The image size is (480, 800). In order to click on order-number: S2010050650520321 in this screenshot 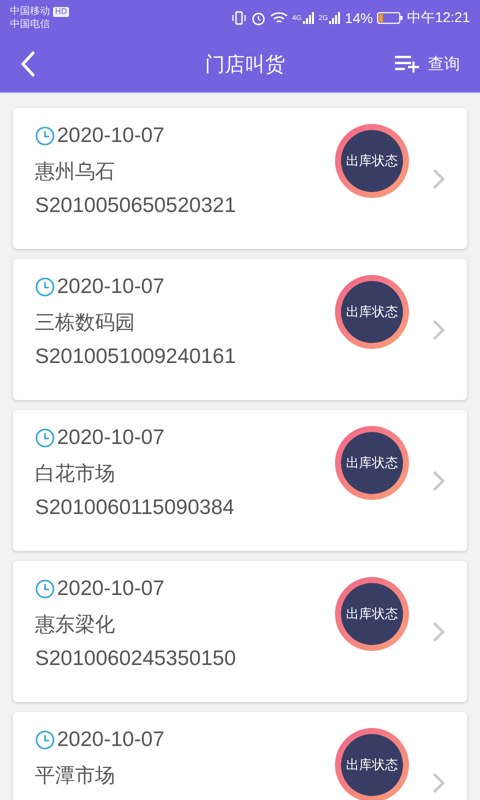, I will do `click(136, 206)`.